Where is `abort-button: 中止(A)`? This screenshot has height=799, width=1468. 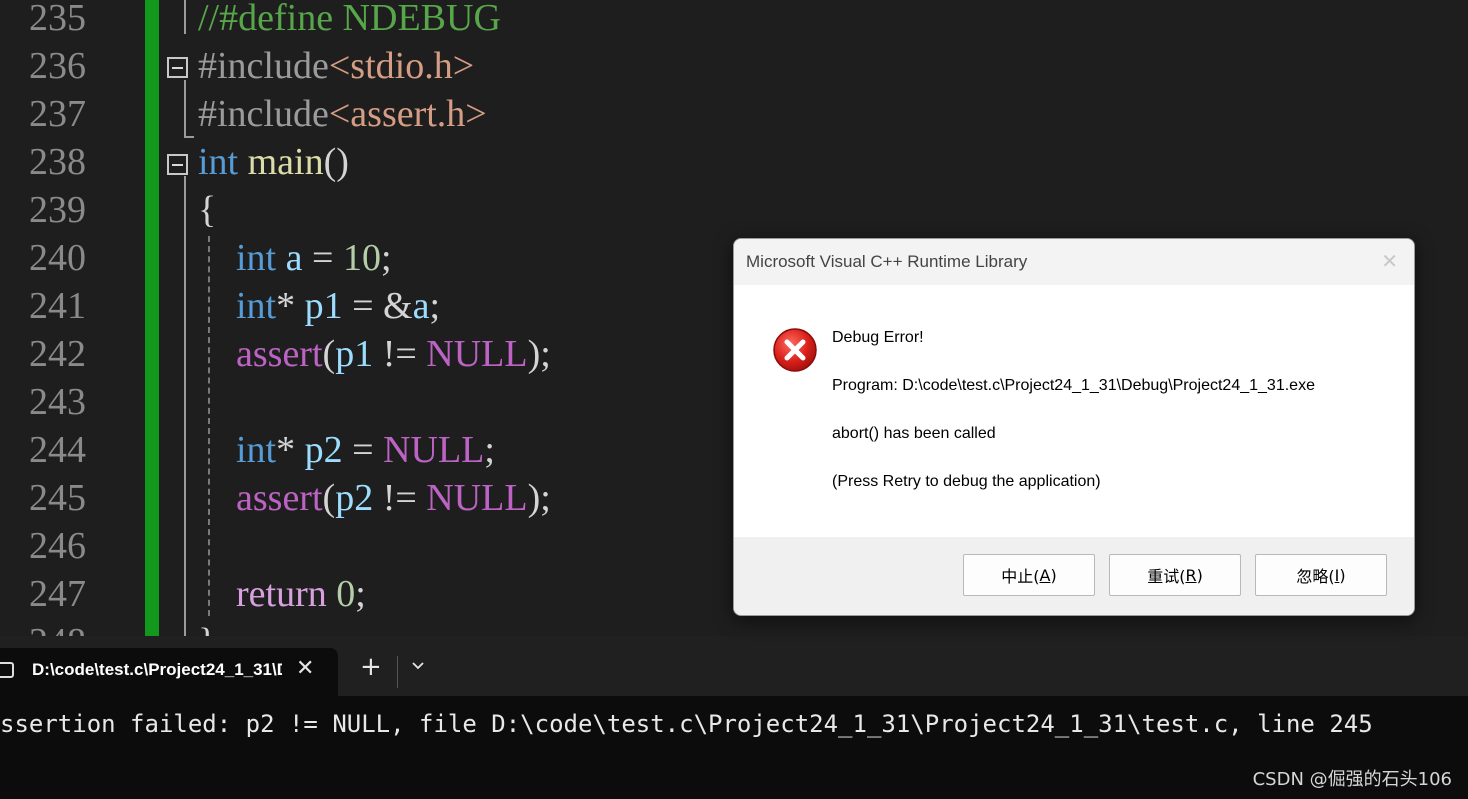 abort-button: 中止(A) is located at coordinates (1029, 575).